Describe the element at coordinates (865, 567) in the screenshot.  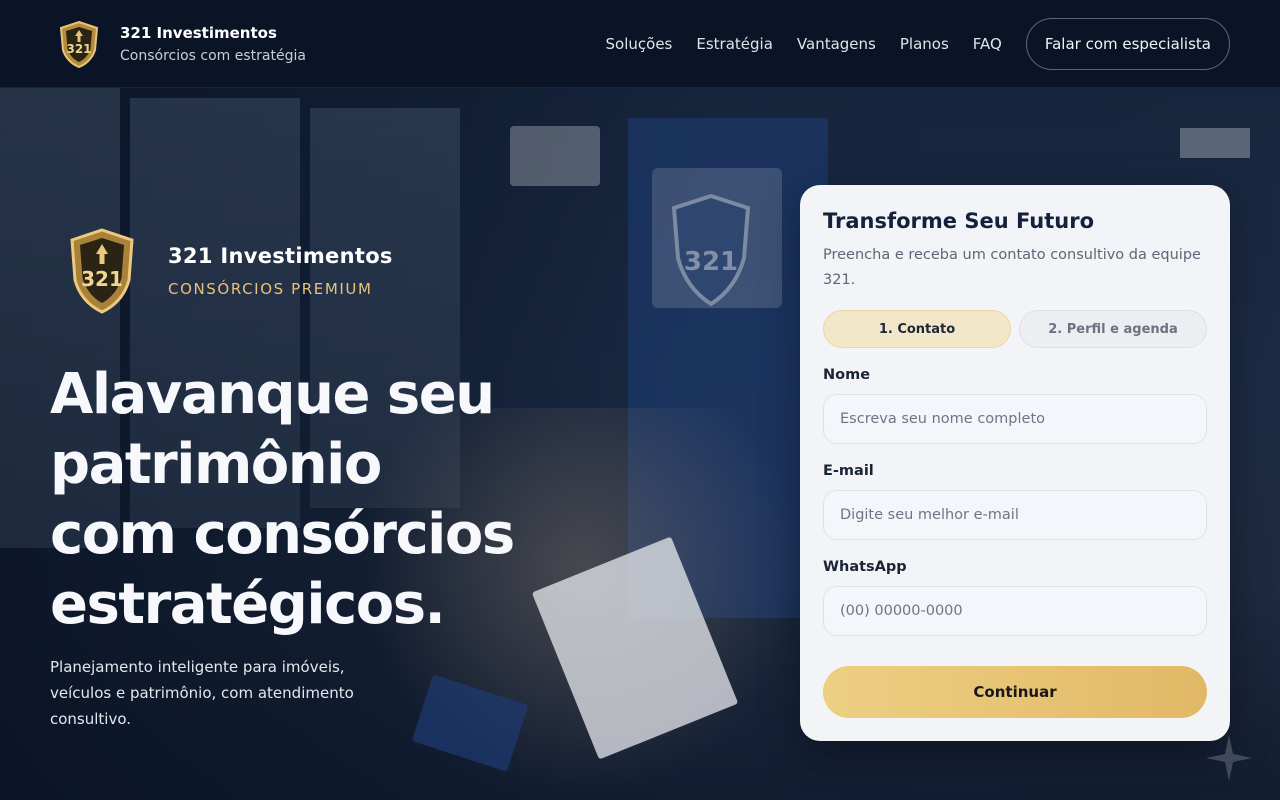
I see `whatsapp-field-label: WhatsApp` at that location.